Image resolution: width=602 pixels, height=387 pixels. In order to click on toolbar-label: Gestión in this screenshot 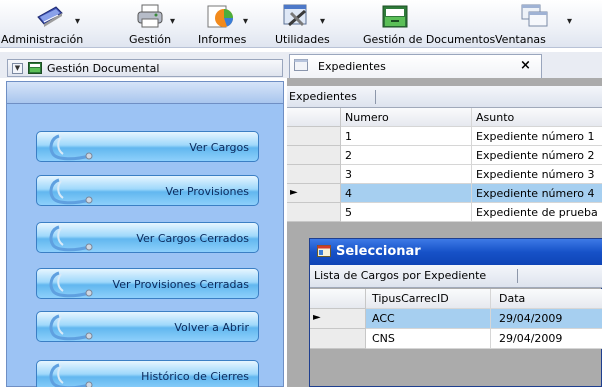, I will do `click(150, 39)`.